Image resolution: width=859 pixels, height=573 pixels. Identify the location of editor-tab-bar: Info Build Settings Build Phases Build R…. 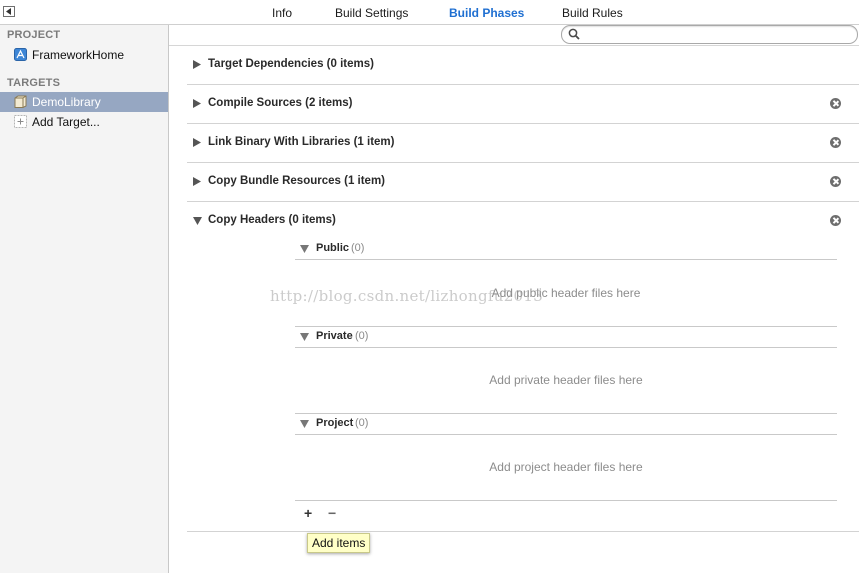
(429, 12).